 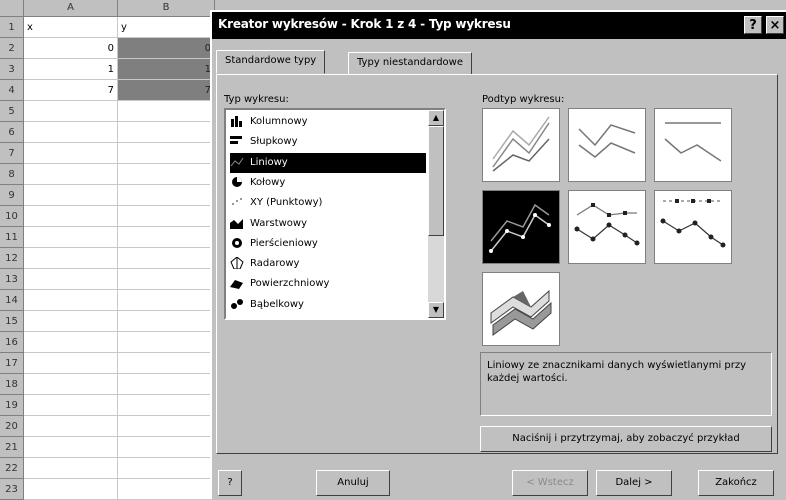 What do you see at coordinates (12, 216) in the screenshot?
I see `row-header: 10` at bounding box center [12, 216].